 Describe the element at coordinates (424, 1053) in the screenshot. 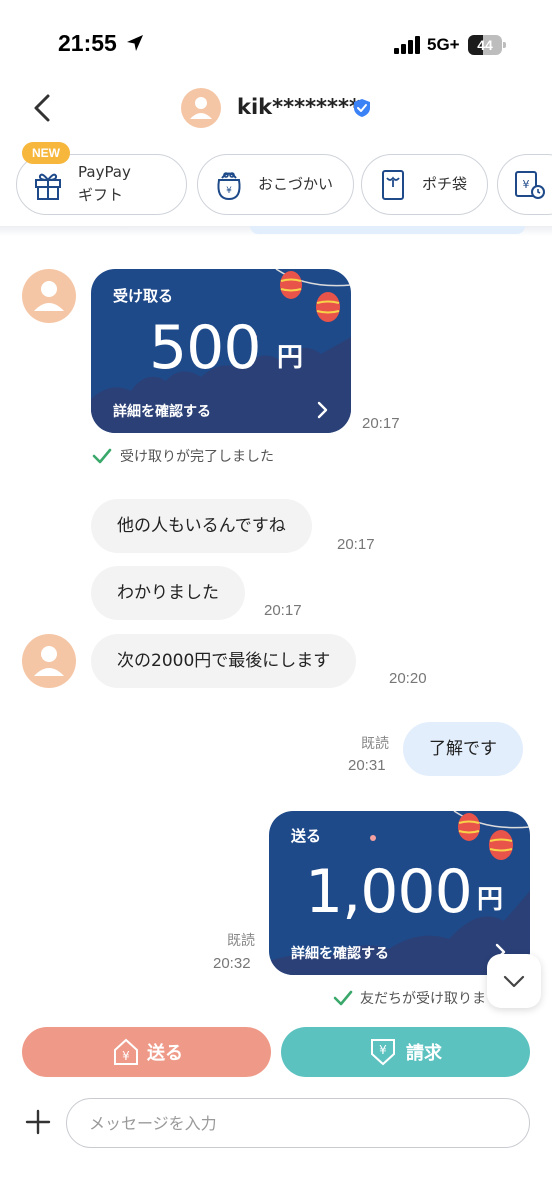

I see `request-label: 請求` at that location.